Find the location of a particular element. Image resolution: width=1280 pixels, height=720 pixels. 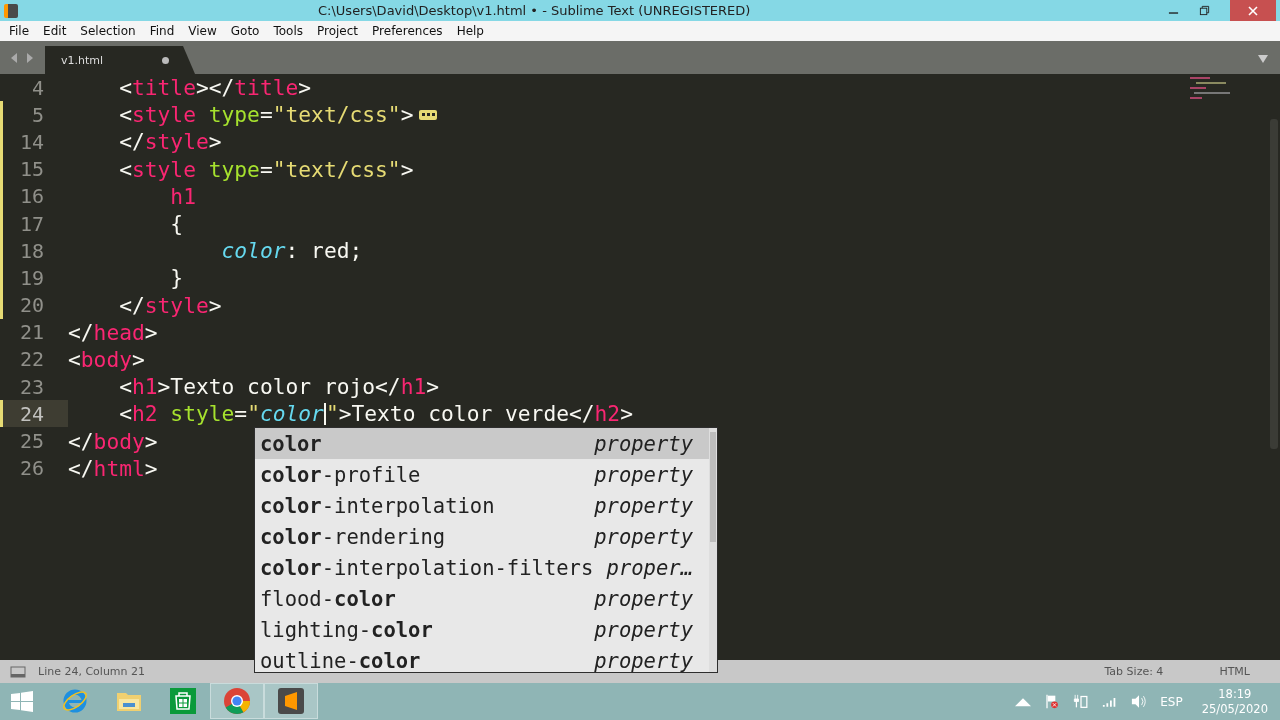

line-number: 24 is located at coordinates (31, 413).